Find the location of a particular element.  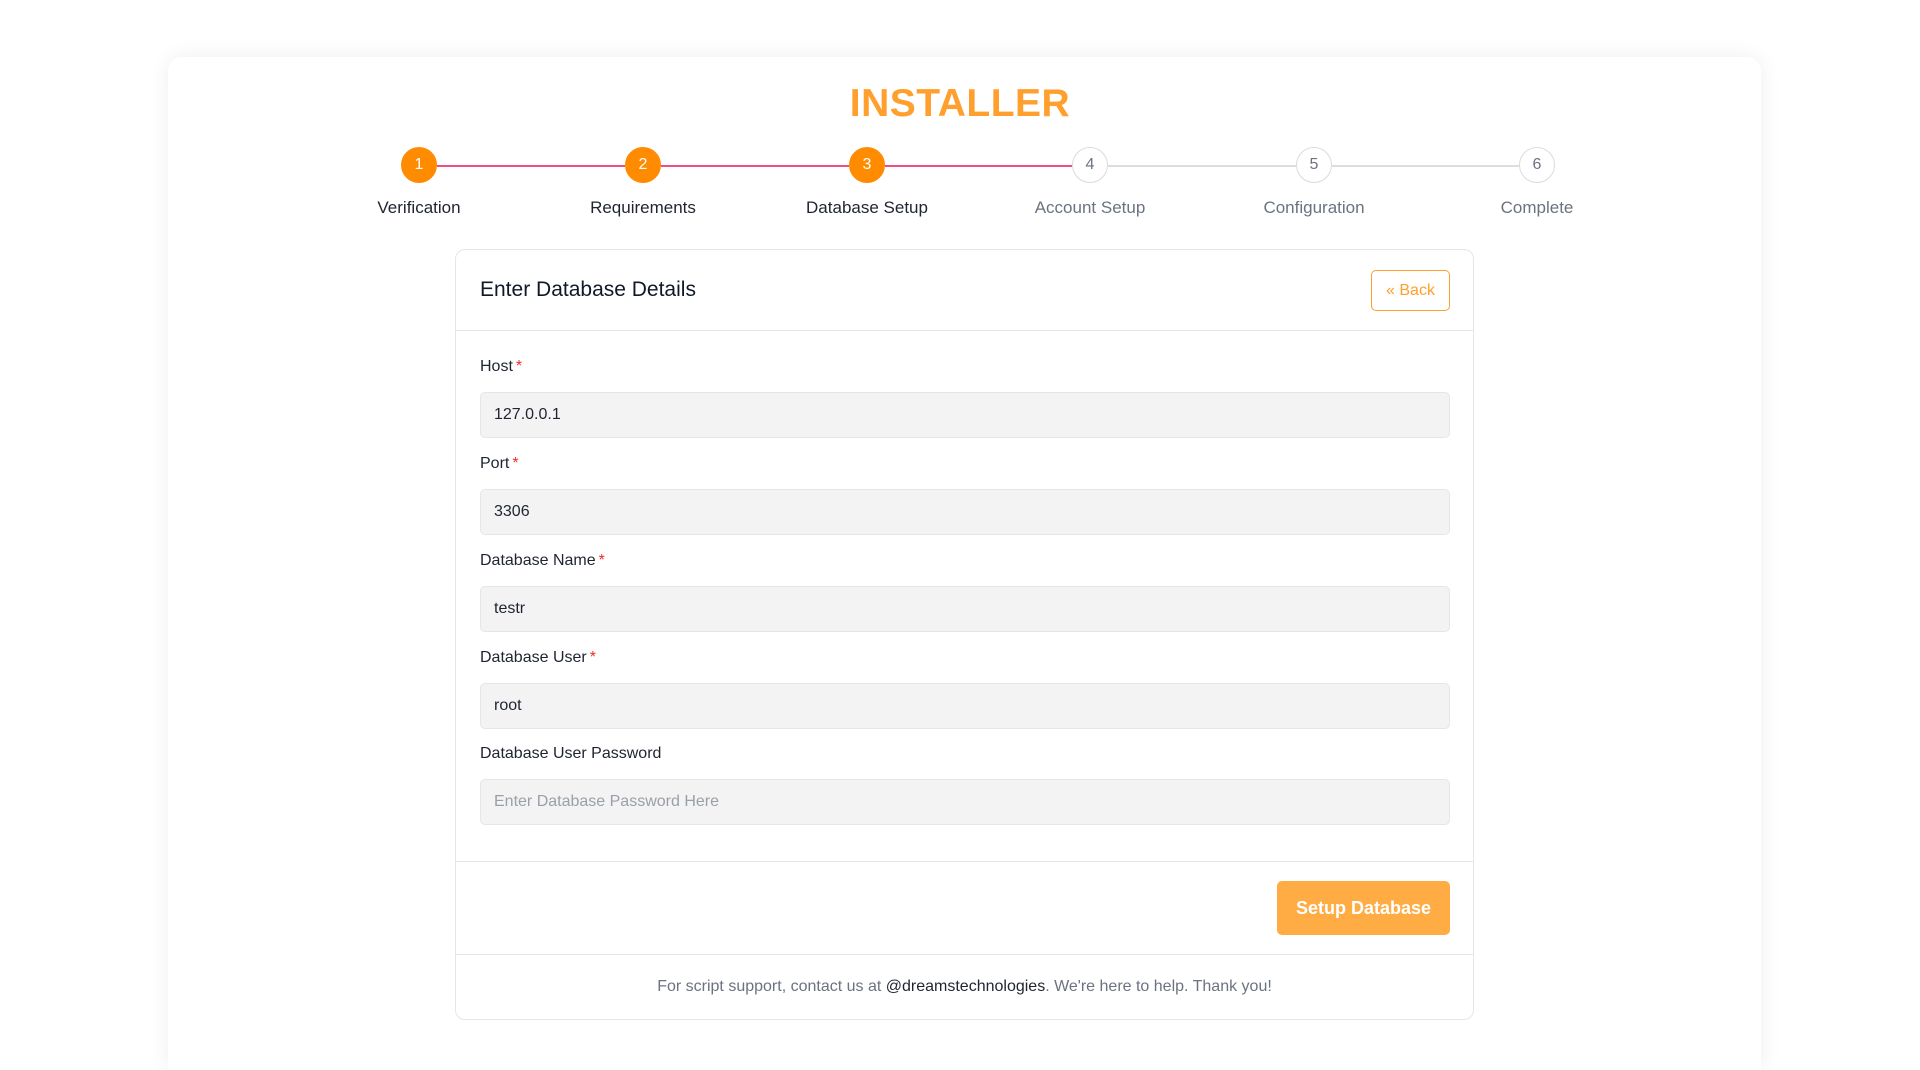

database-password-field-group: Database User Password is located at coordinates (965, 785).